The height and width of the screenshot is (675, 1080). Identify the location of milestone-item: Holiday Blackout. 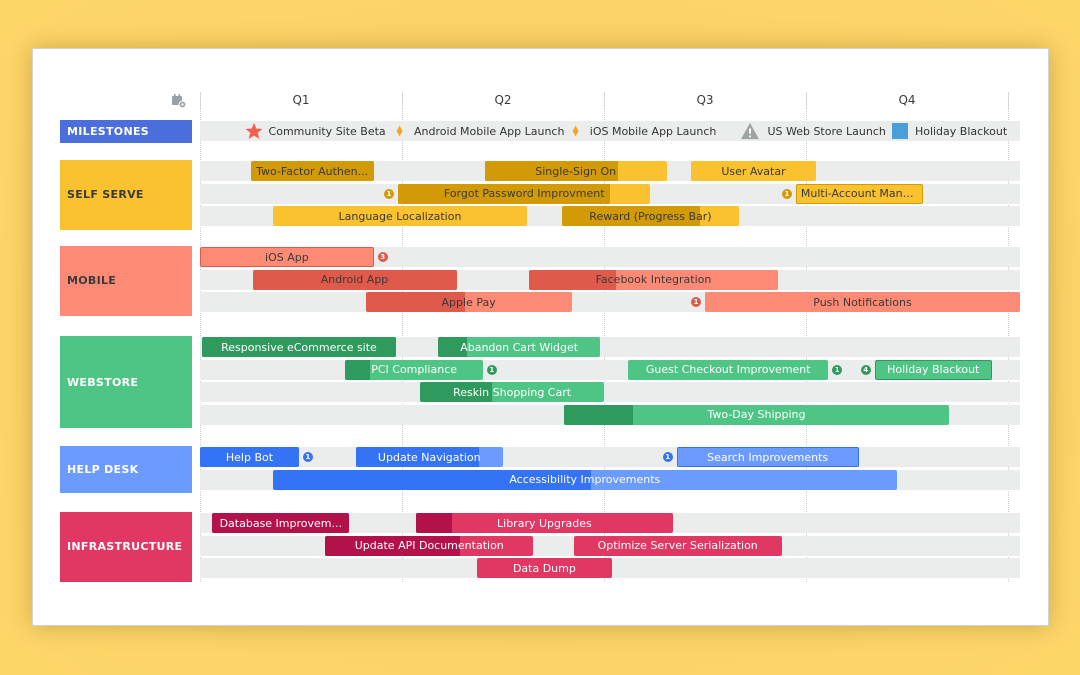
(949, 131).